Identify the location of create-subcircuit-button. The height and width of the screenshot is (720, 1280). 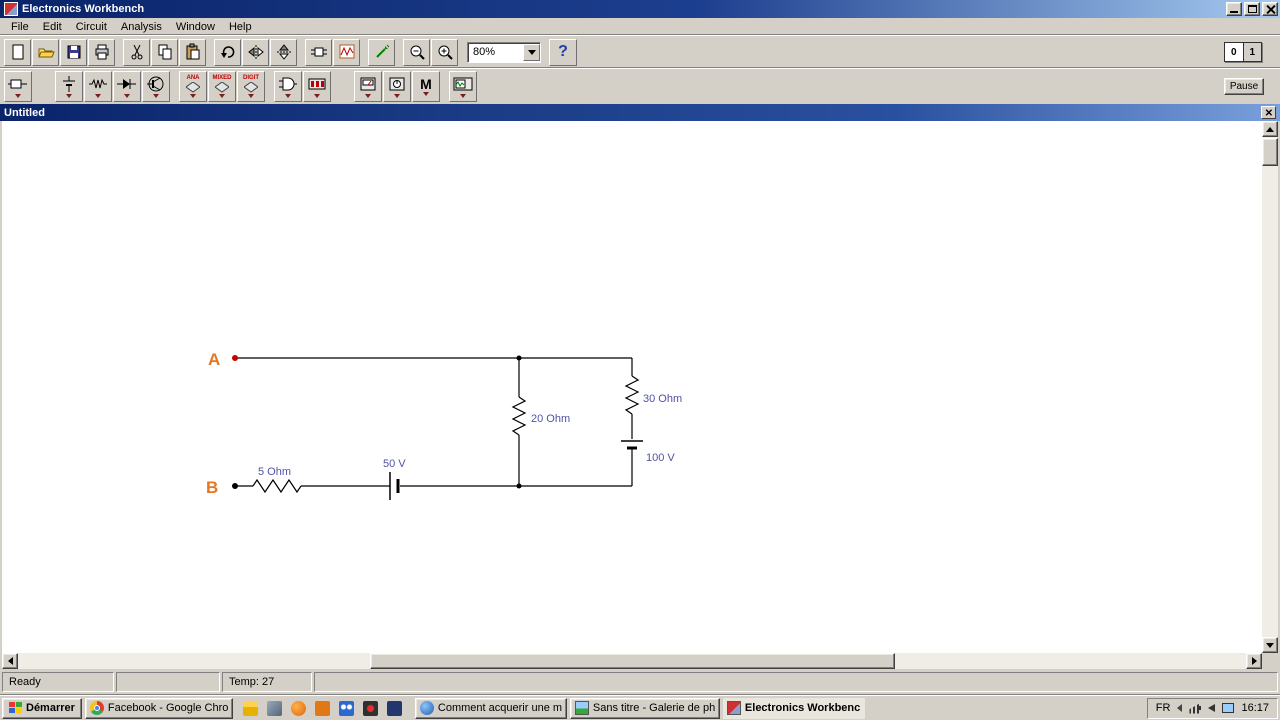
(318, 52).